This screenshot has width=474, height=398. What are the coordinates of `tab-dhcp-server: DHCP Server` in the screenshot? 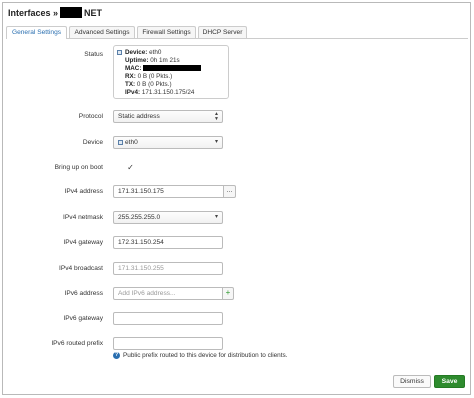 It's located at (222, 32).